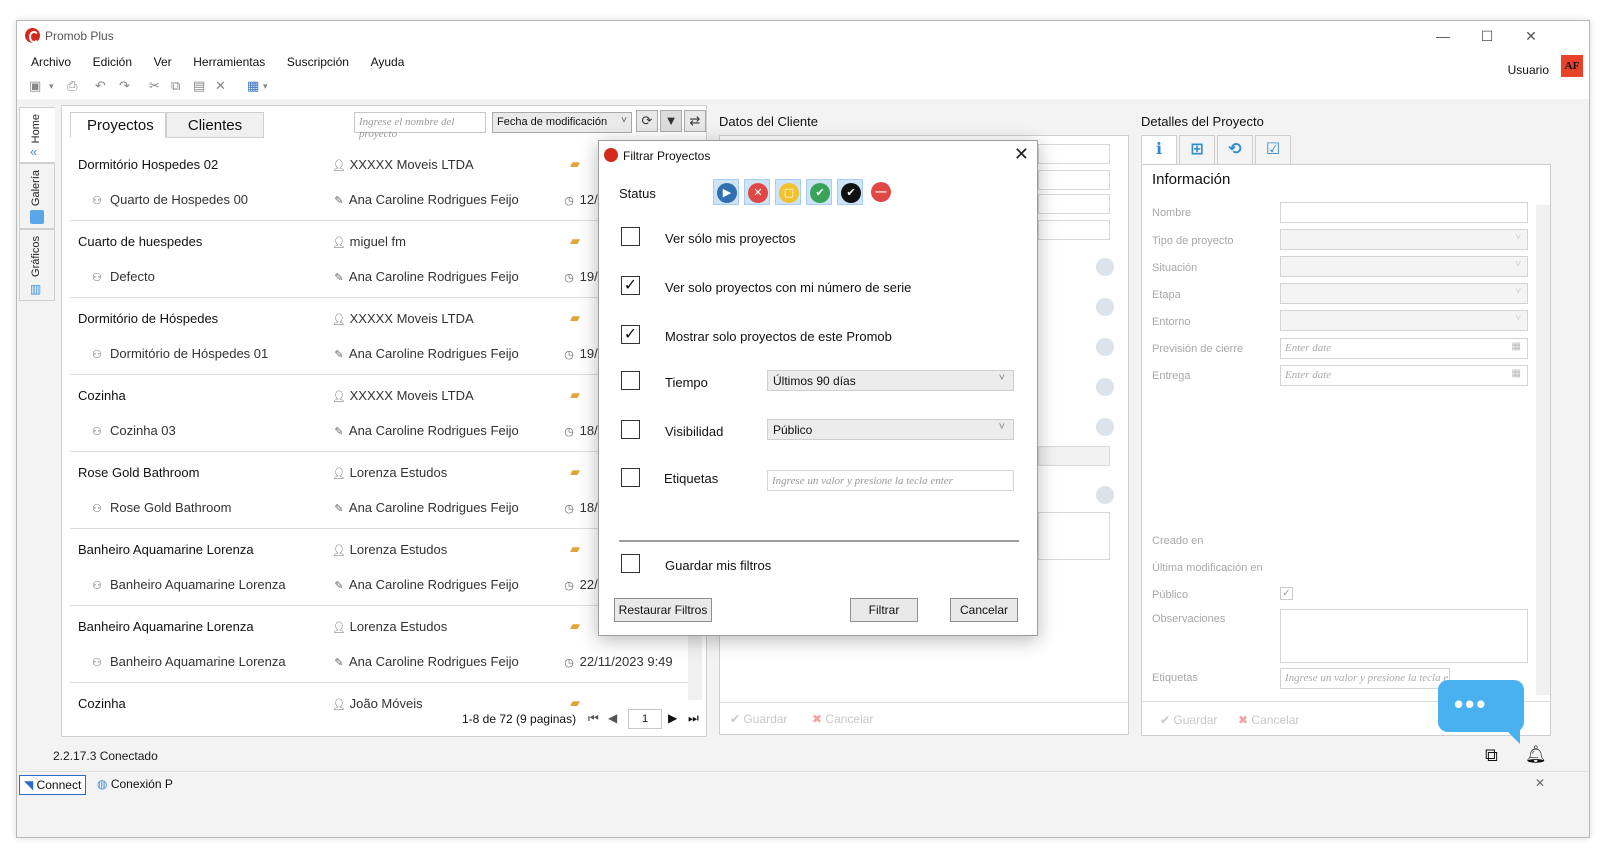 The image size is (1606, 856). Describe the element at coordinates (1481, 712) in the screenshot. I see `chat-bubble-button: •••` at that location.